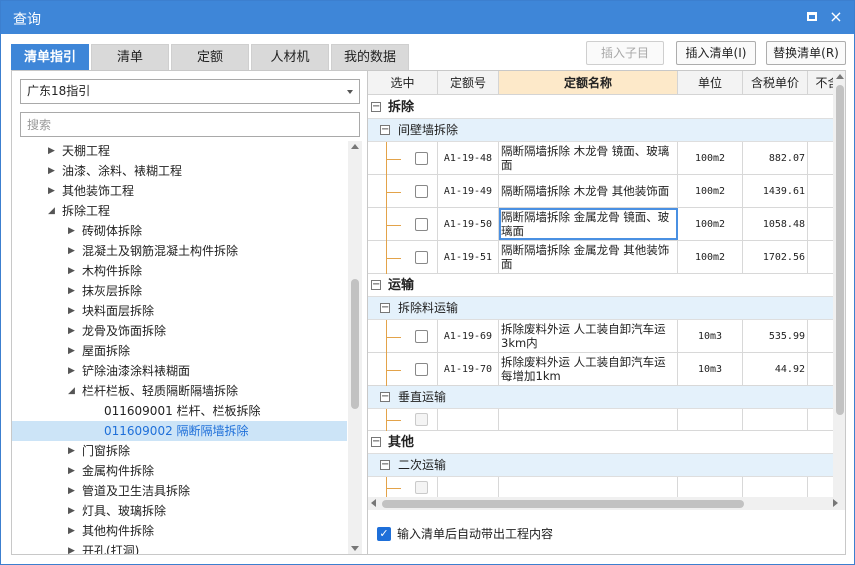 Image resolution: width=855 pixels, height=565 pixels. Describe the element at coordinates (179, 271) in the screenshot. I see `tree-item: ▶ 木构件拆除` at that location.